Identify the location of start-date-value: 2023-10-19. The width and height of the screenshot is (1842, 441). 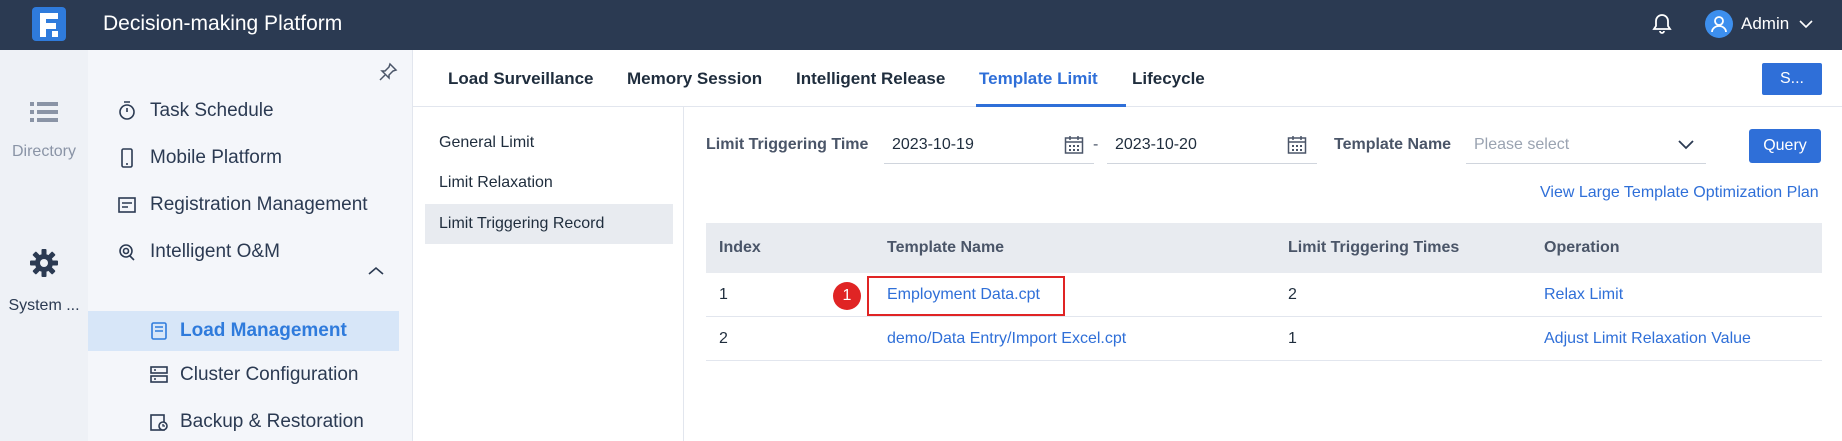
(933, 144).